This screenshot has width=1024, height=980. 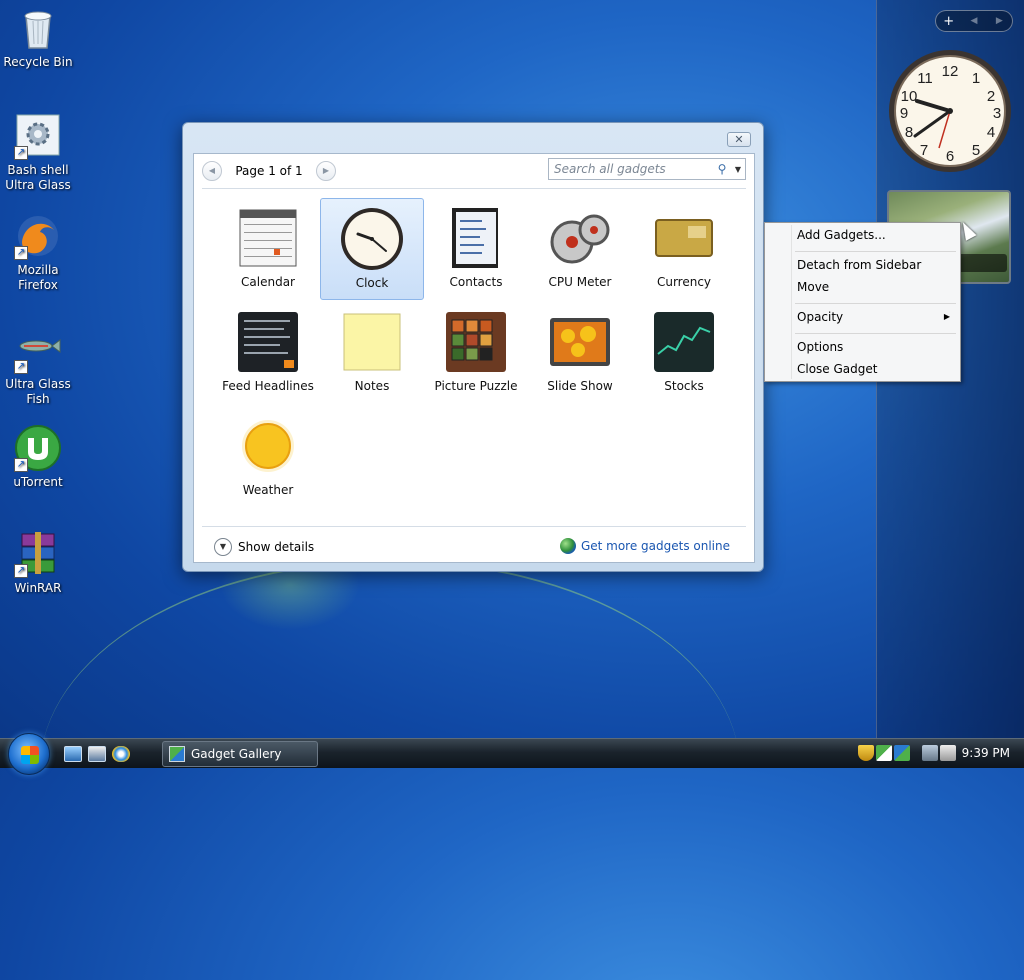 What do you see at coordinates (999, 21) in the screenshot?
I see `sidebar-next-button: ▶` at bounding box center [999, 21].